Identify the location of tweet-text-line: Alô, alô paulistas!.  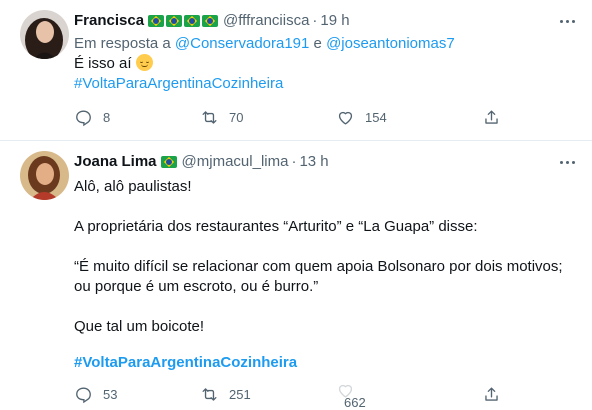
(133, 186).